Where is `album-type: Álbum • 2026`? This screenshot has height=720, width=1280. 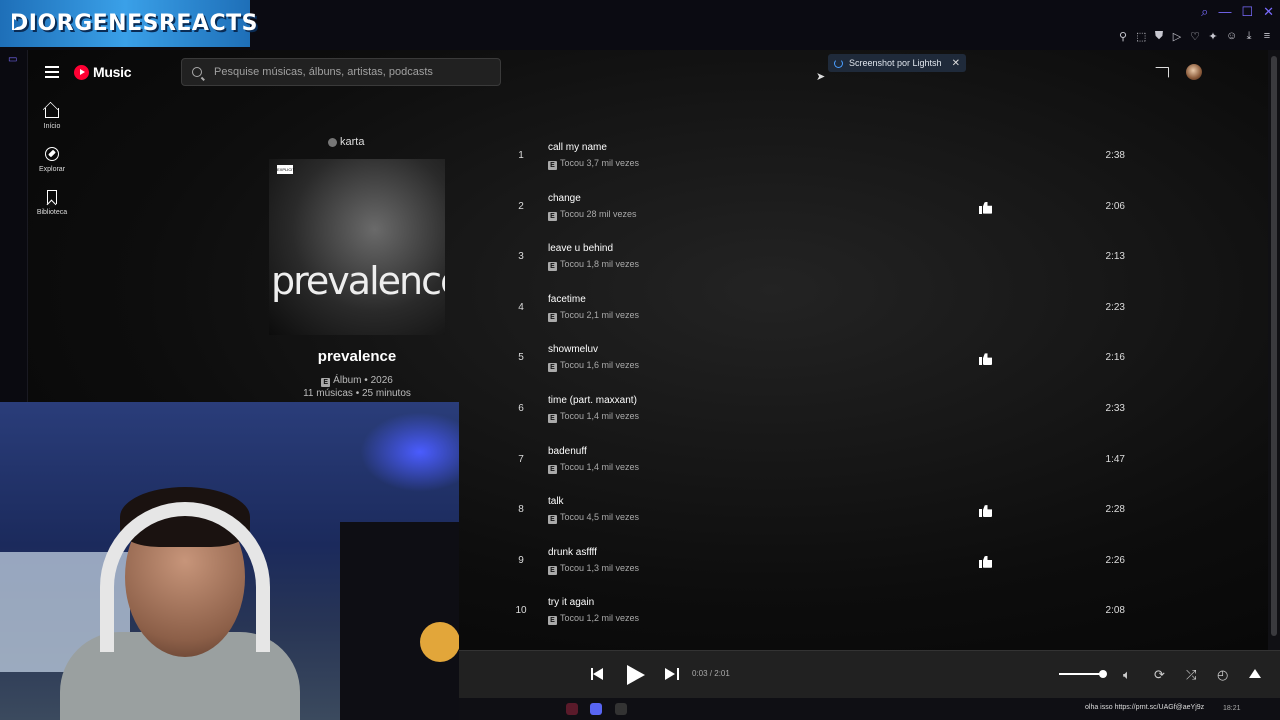
album-type: Álbum • 2026 is located at coordinates (363, 380).